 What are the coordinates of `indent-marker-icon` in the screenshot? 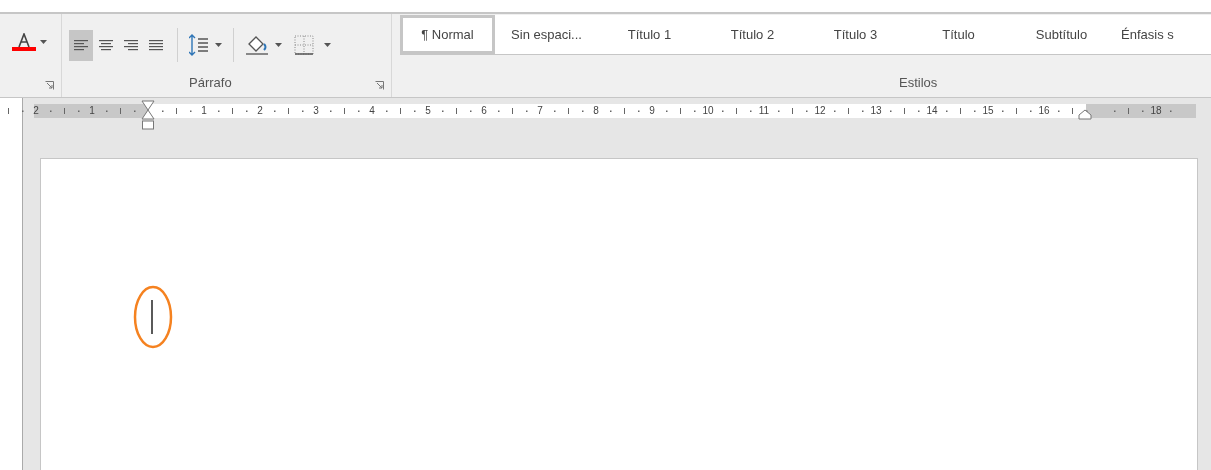 It's located at (148, 115).